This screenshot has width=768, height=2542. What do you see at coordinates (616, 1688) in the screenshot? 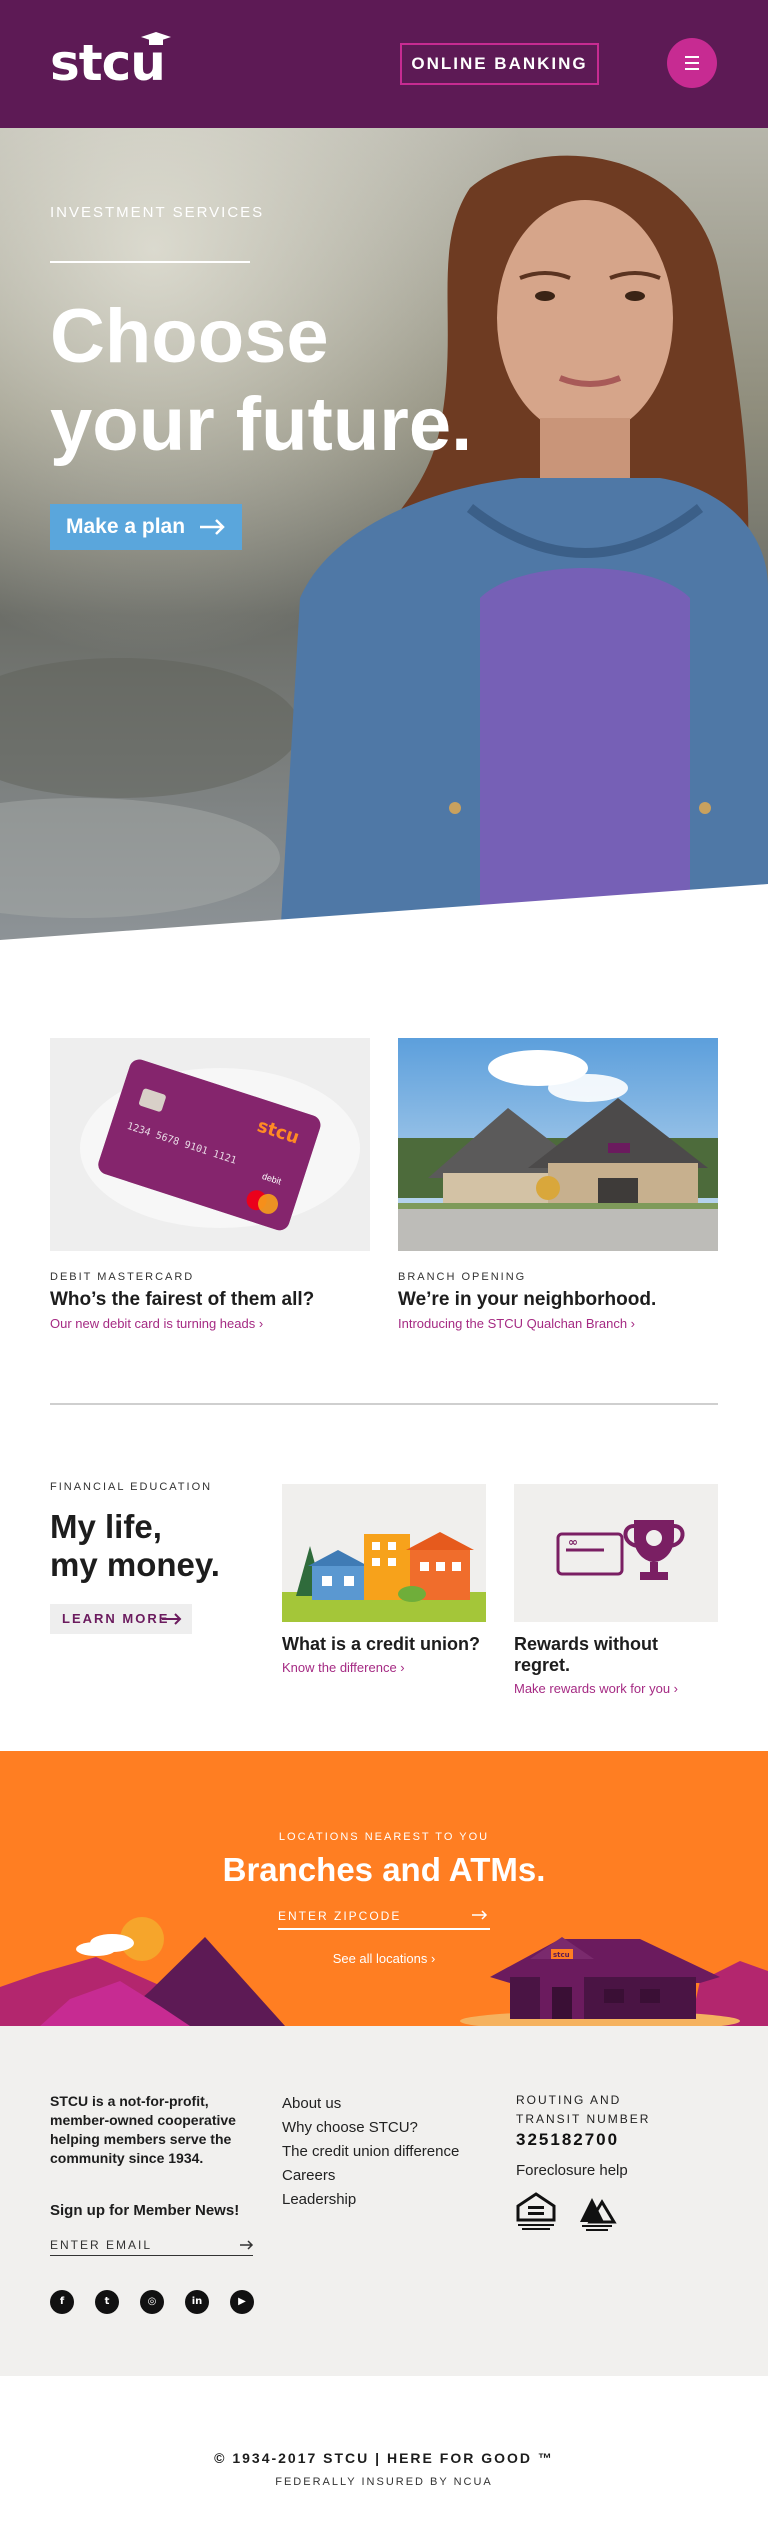
I see `card-link: Make rewards work for you ›` at bounding box center [616, 1688].